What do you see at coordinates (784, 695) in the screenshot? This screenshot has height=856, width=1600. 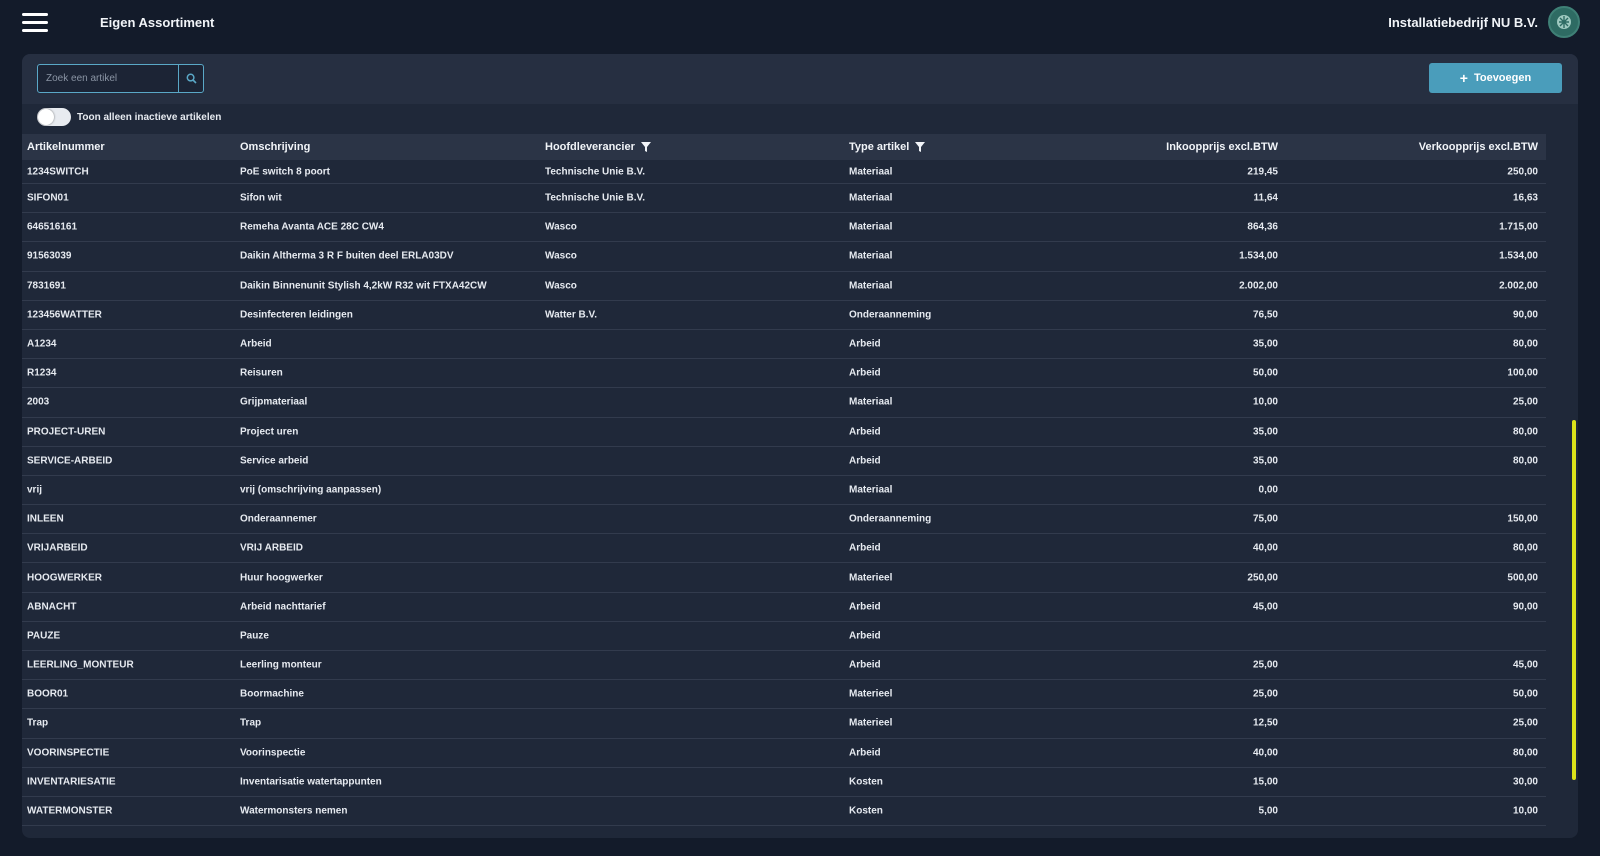 I see `table-row: BOOR01 Boormachine Materieel 25,00 50,00` at bounding box center [784, 695].